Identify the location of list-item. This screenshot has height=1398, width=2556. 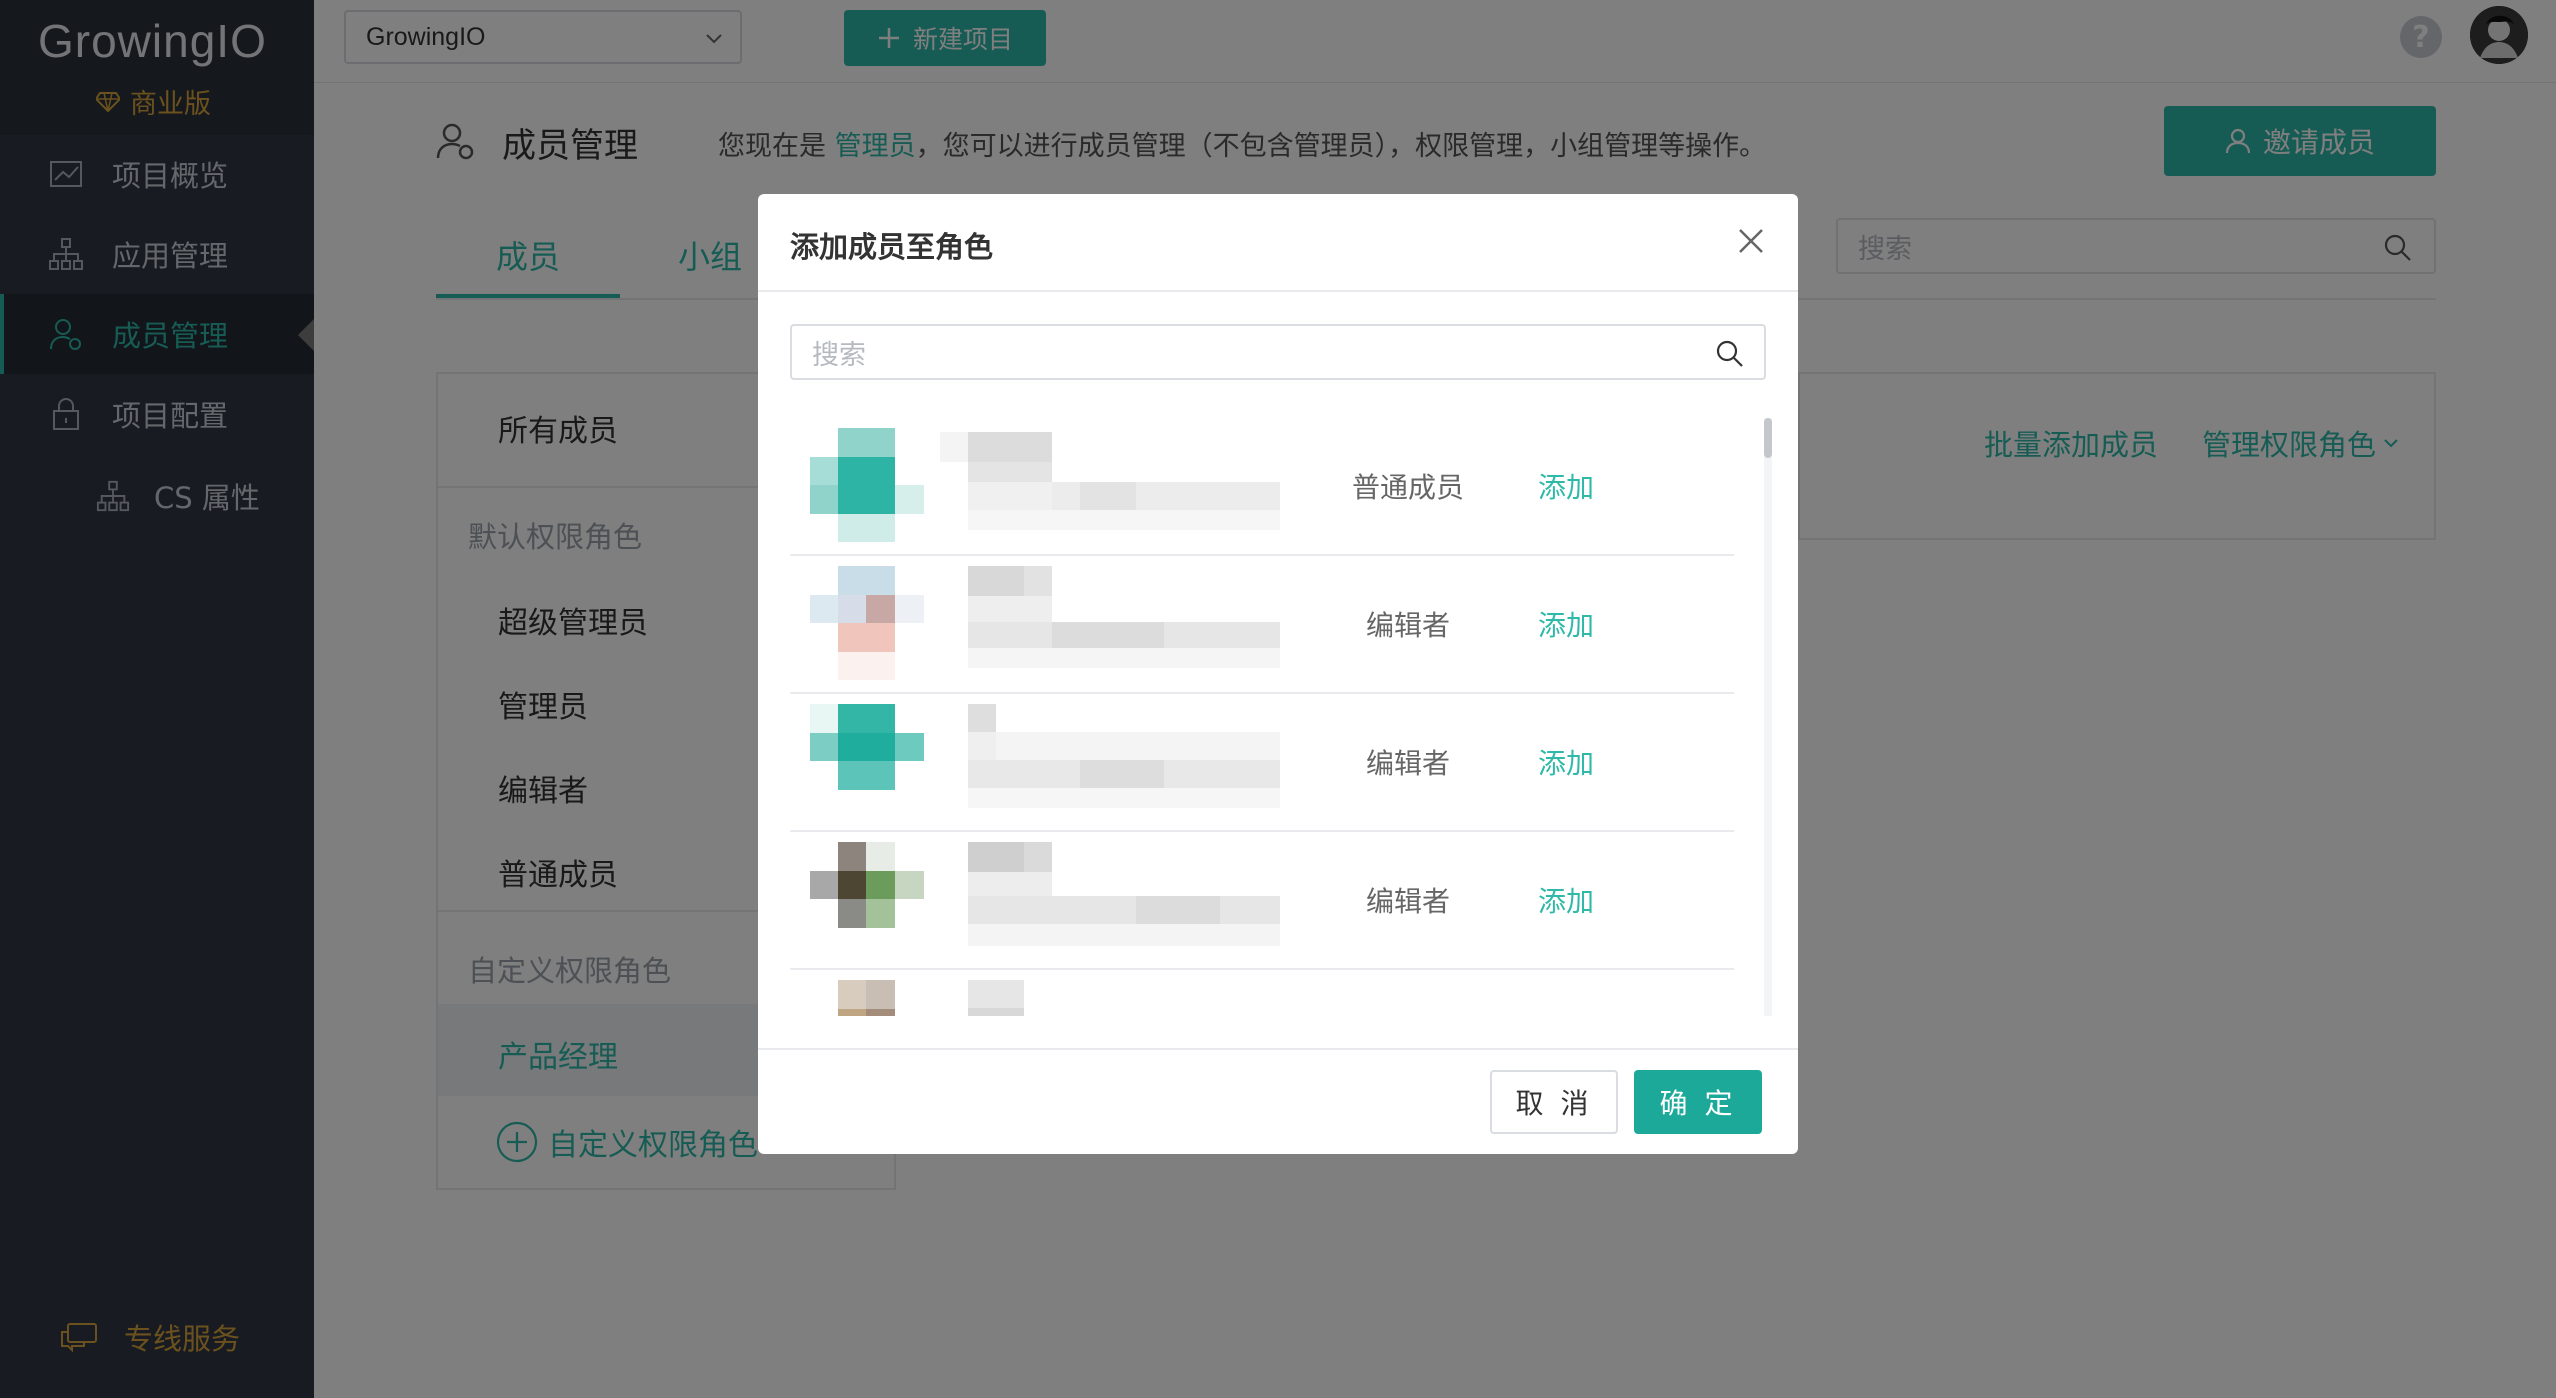
(1262, 993).